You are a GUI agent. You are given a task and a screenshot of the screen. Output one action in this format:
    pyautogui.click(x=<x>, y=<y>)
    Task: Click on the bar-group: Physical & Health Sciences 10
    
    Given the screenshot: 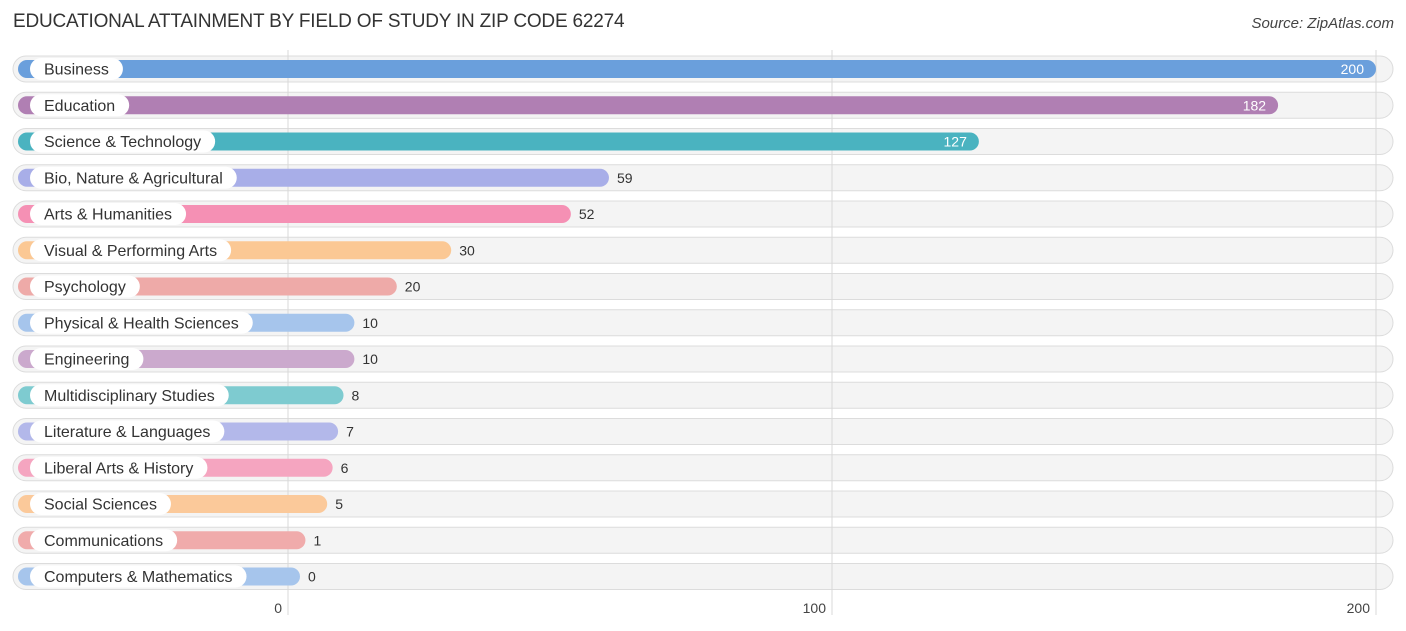 What is the action you would take?
    pyautogui.click(x=198, y=322)
    